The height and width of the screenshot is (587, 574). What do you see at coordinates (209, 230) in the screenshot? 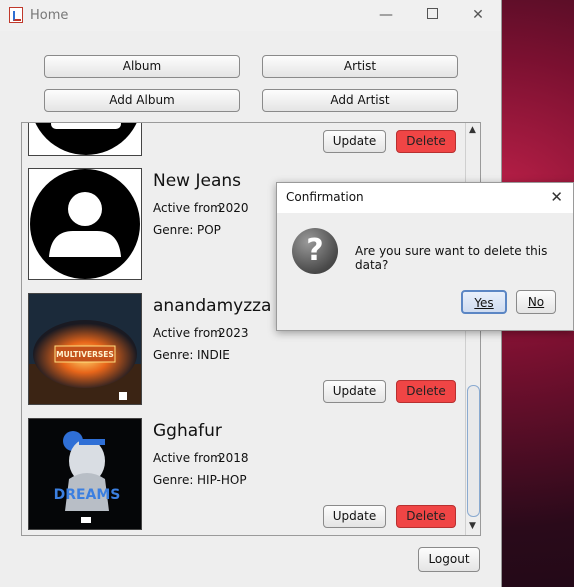
I see `genre-value: POP` at bounding box center [209, 230].